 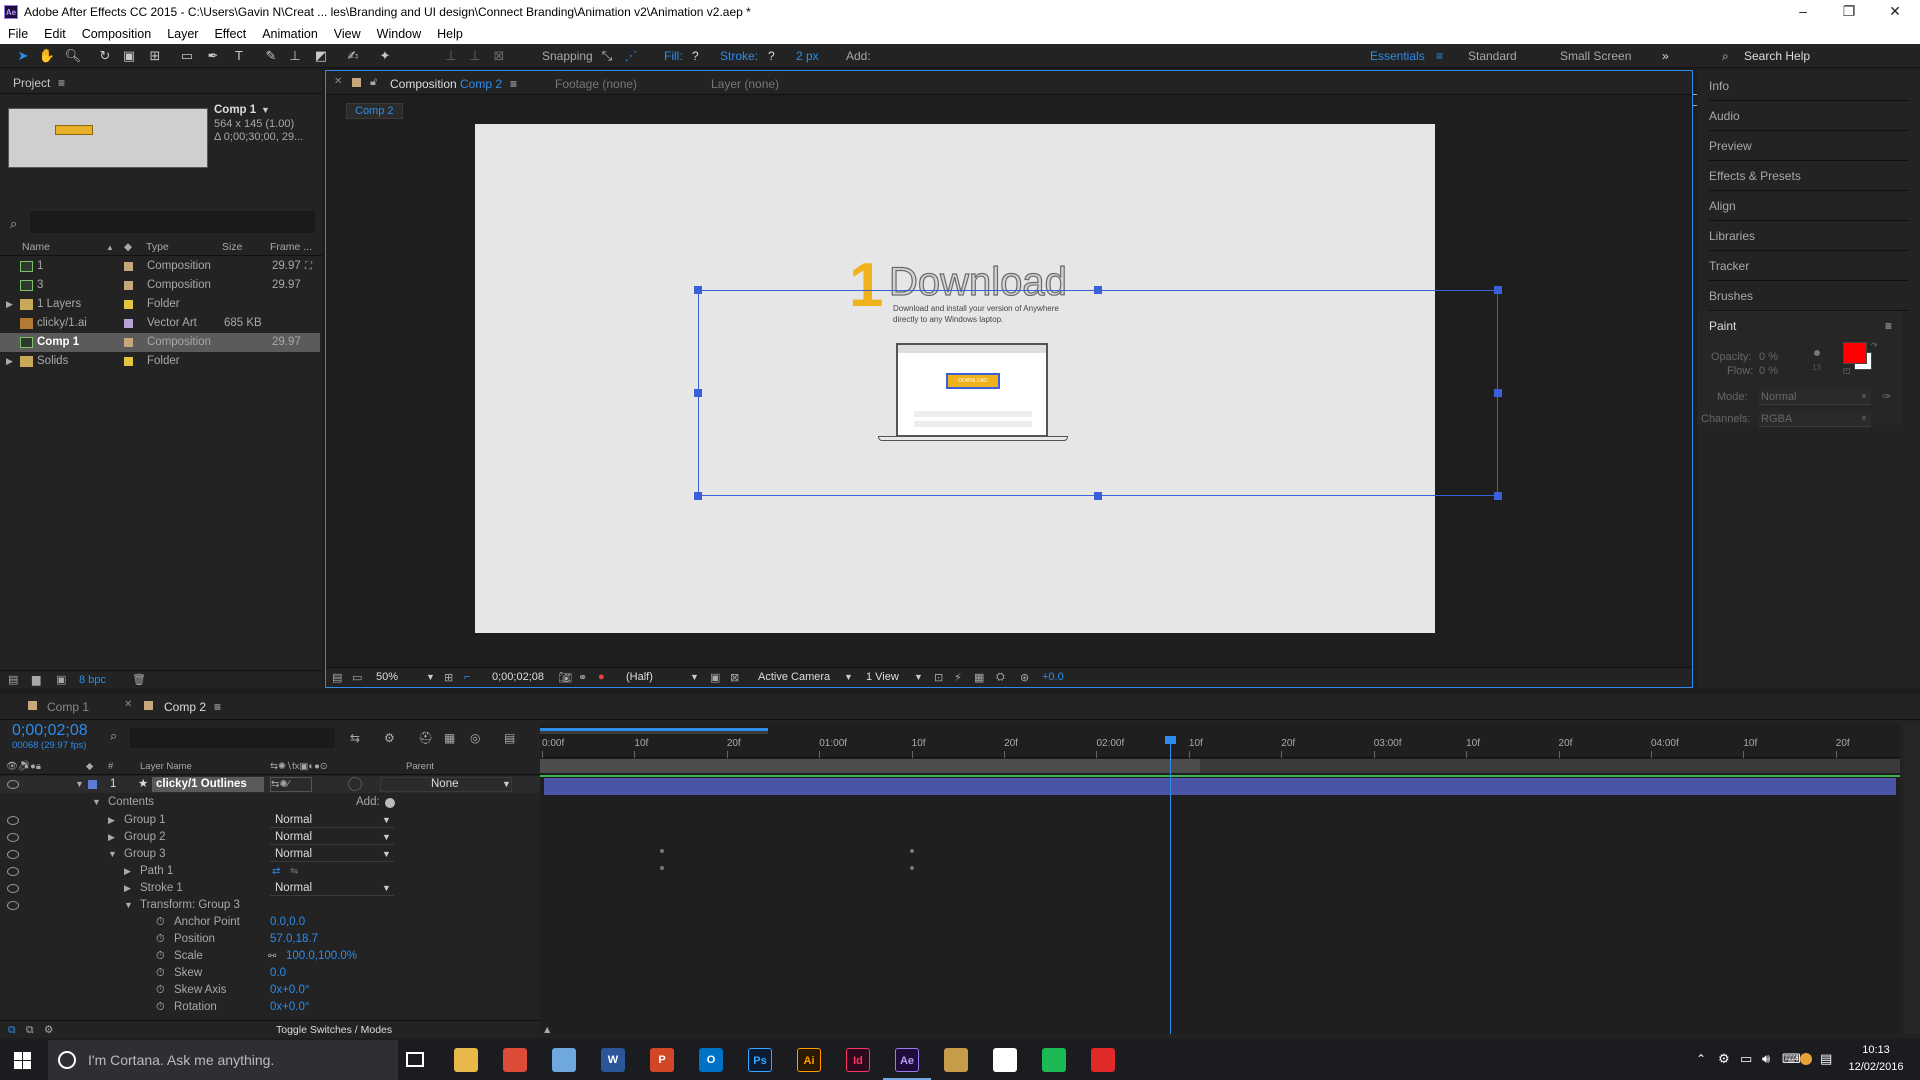 I want to click on network-icon: ▭, so click(x=1746, y=1059).